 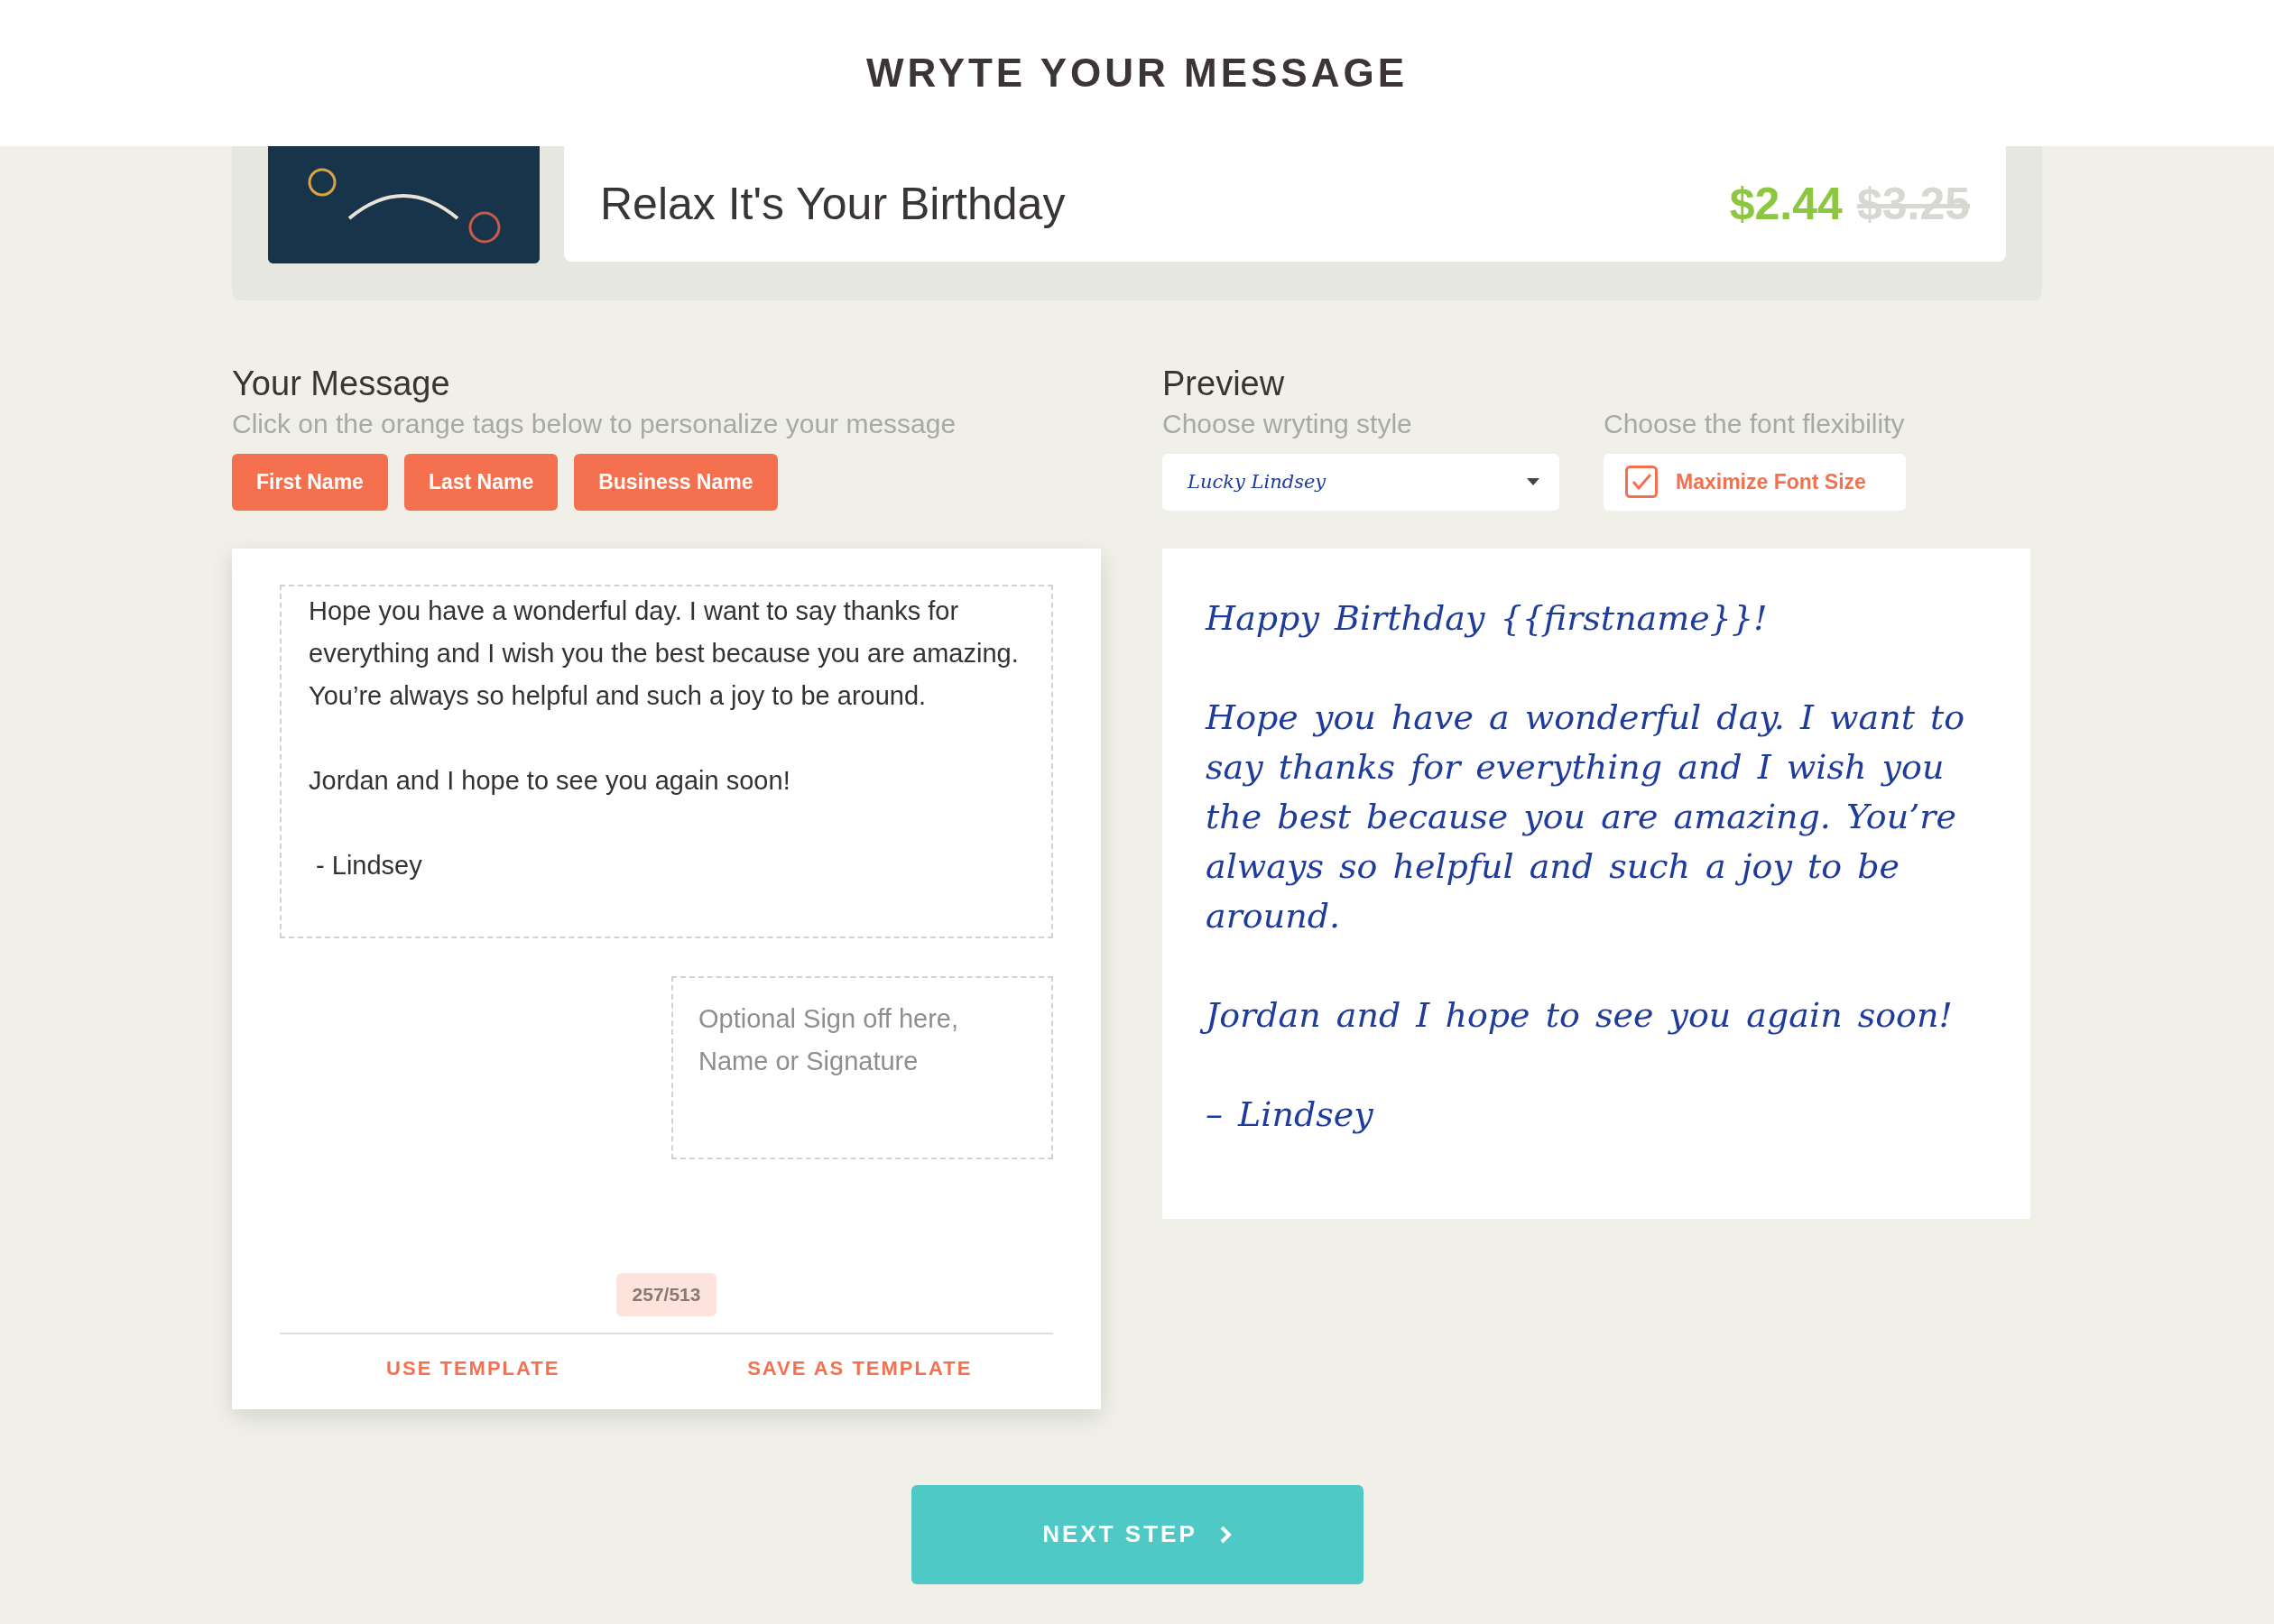 I want to click on tag-button: Business Name, so click(x=676, y=482).